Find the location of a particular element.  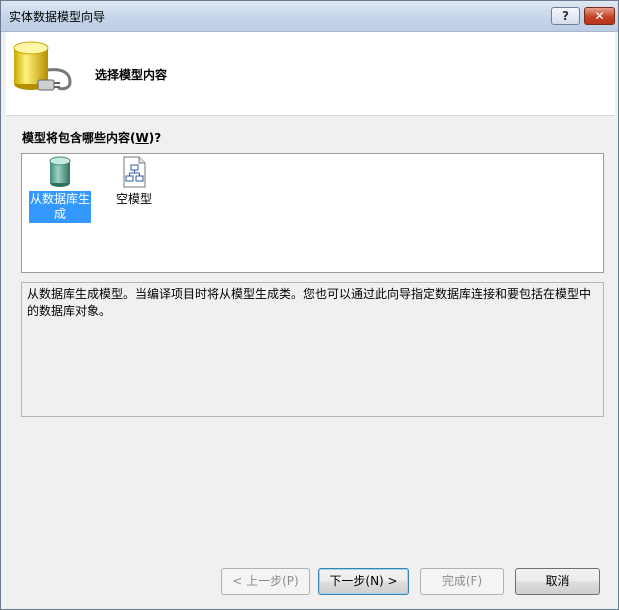

label-hotkey: W is located at coordinates (142, 138).